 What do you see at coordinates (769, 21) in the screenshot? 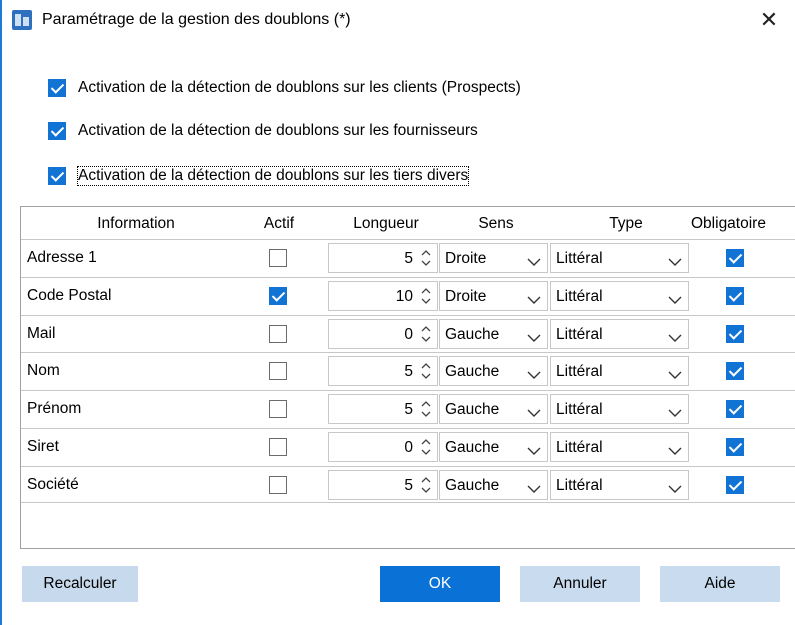
I see `close-icon: ✕` at bounding box center [769, 21].